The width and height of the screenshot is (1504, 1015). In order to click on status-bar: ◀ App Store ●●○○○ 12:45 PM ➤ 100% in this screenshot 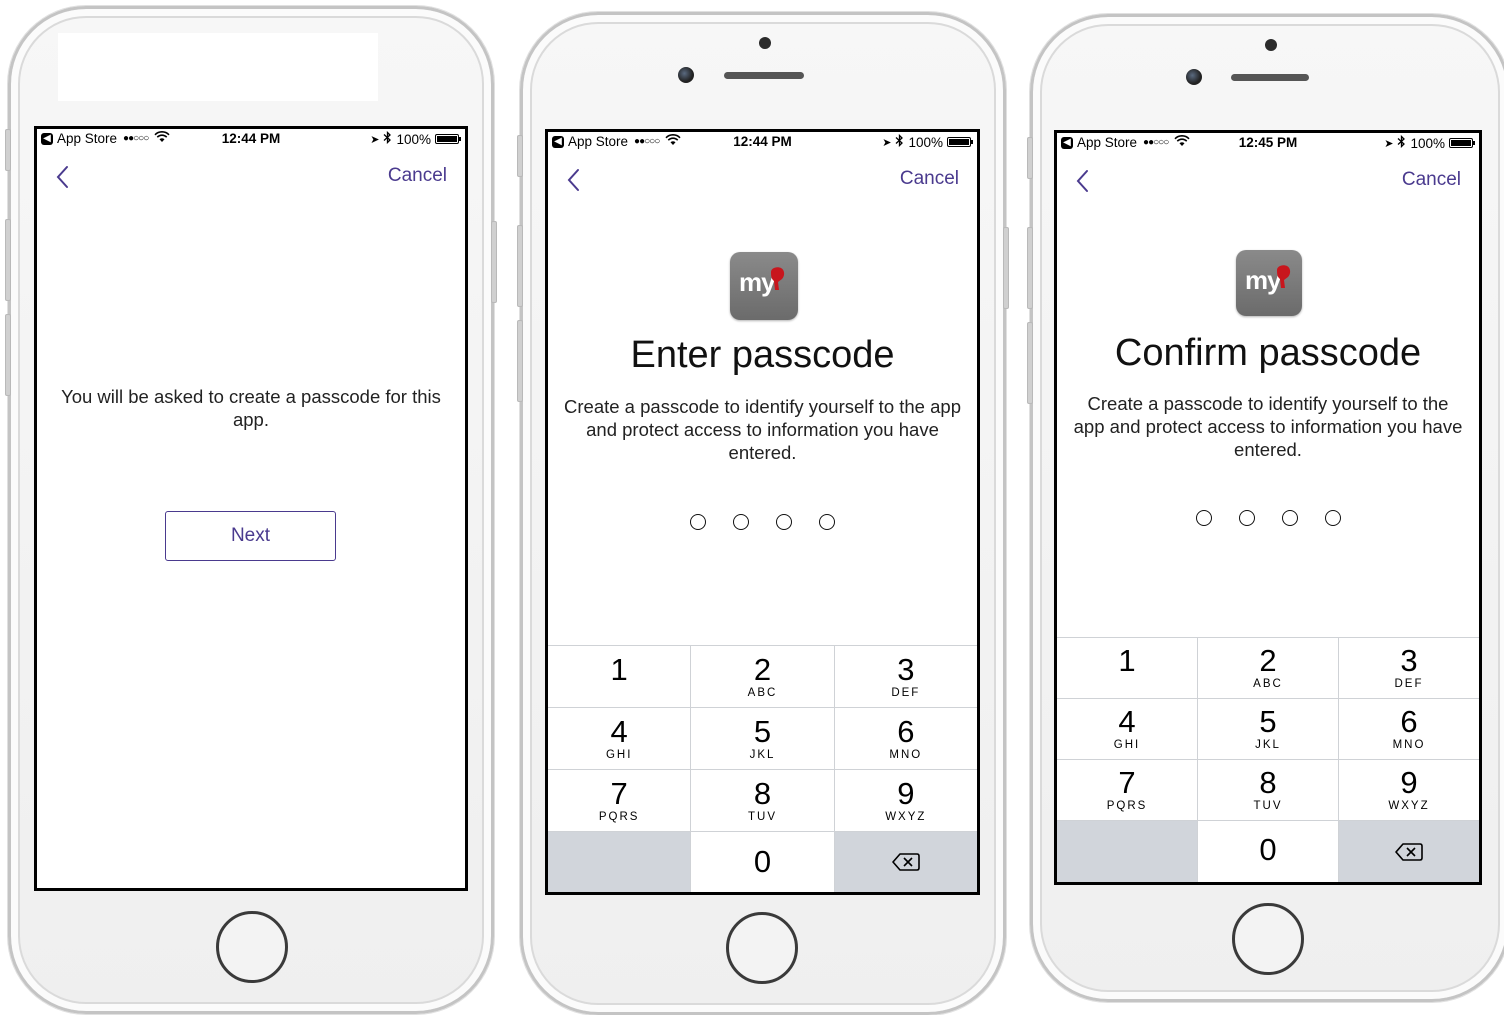, I will do `click(1268, 144)`.